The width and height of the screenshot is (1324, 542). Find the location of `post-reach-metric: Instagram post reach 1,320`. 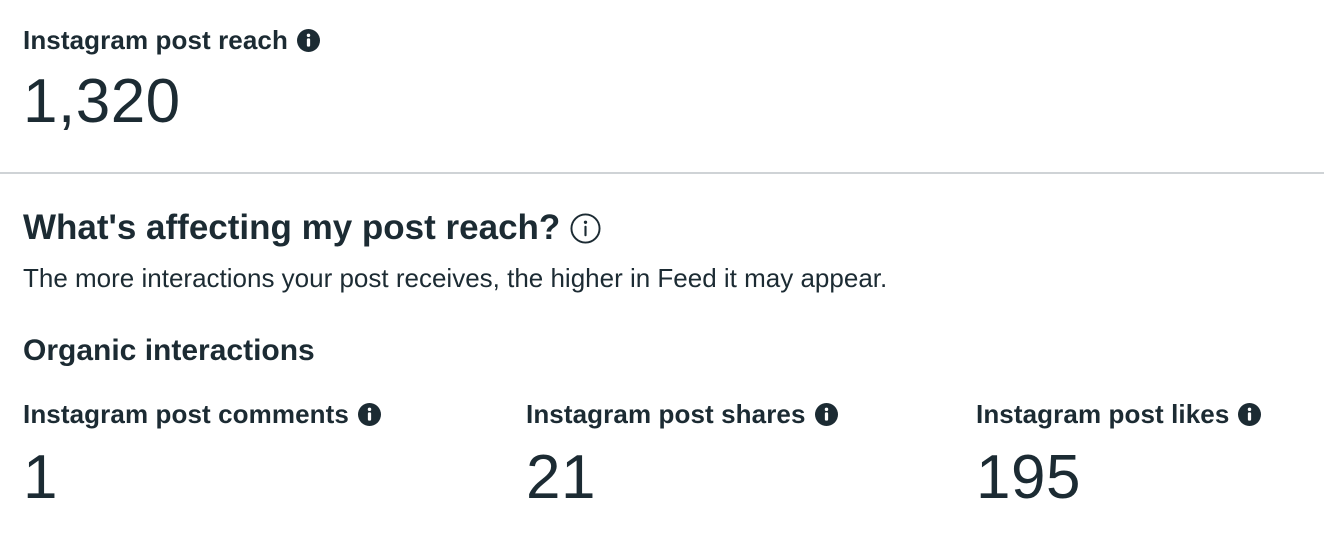

post-reach-metric: Instagram post reach 1,320 is located at coordinates (171, 79).